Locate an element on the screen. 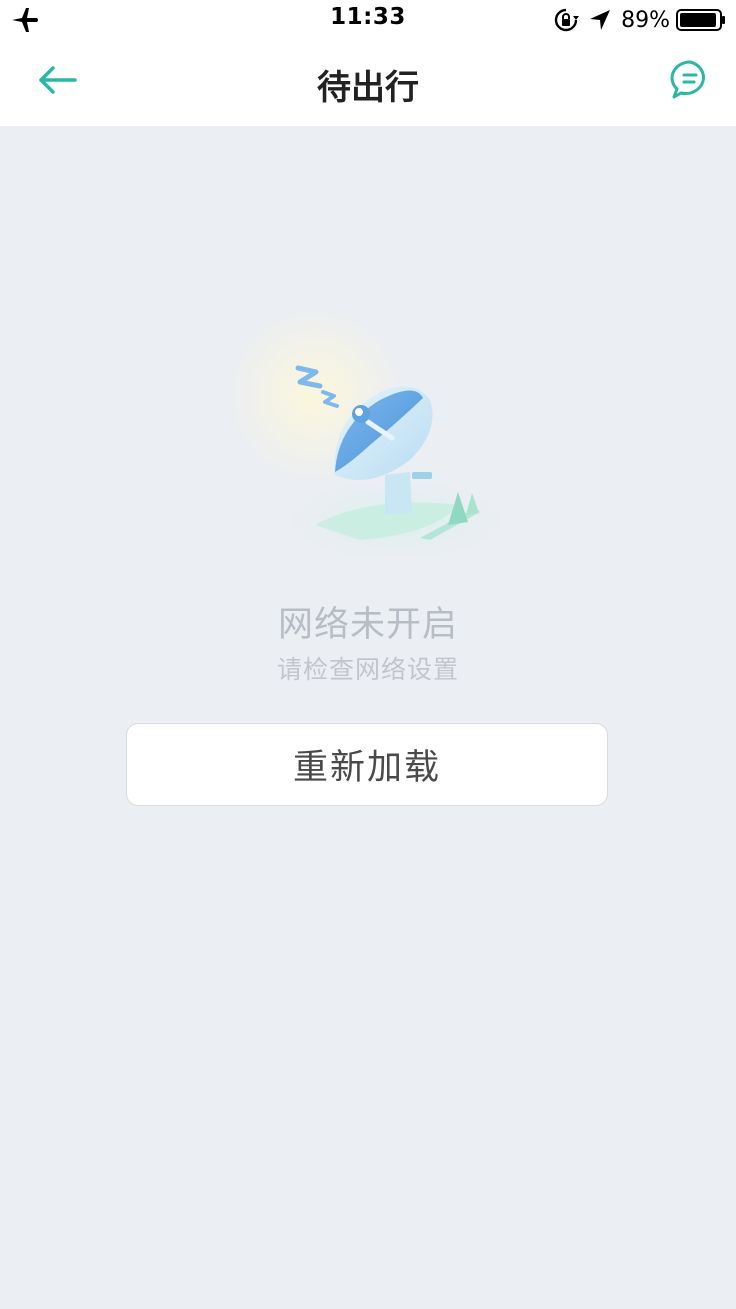 This screenshot has height=1309, width=736. rotation-lock-icon is located at coordinates (566, 20).